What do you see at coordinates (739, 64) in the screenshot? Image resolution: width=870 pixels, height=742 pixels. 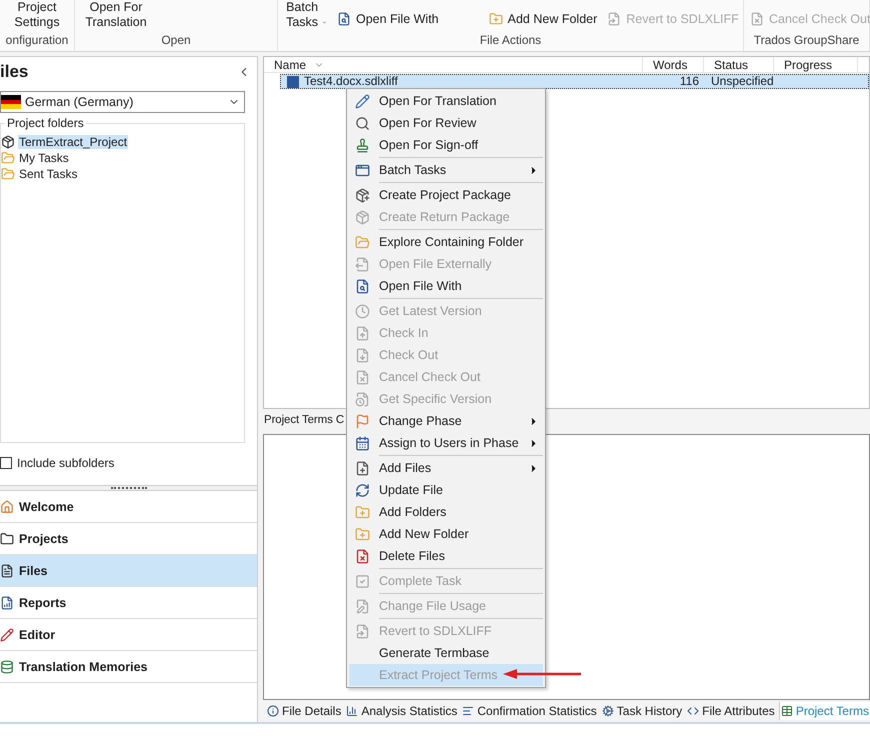 I see `column-header: Status` at bounding box center [739, 64].